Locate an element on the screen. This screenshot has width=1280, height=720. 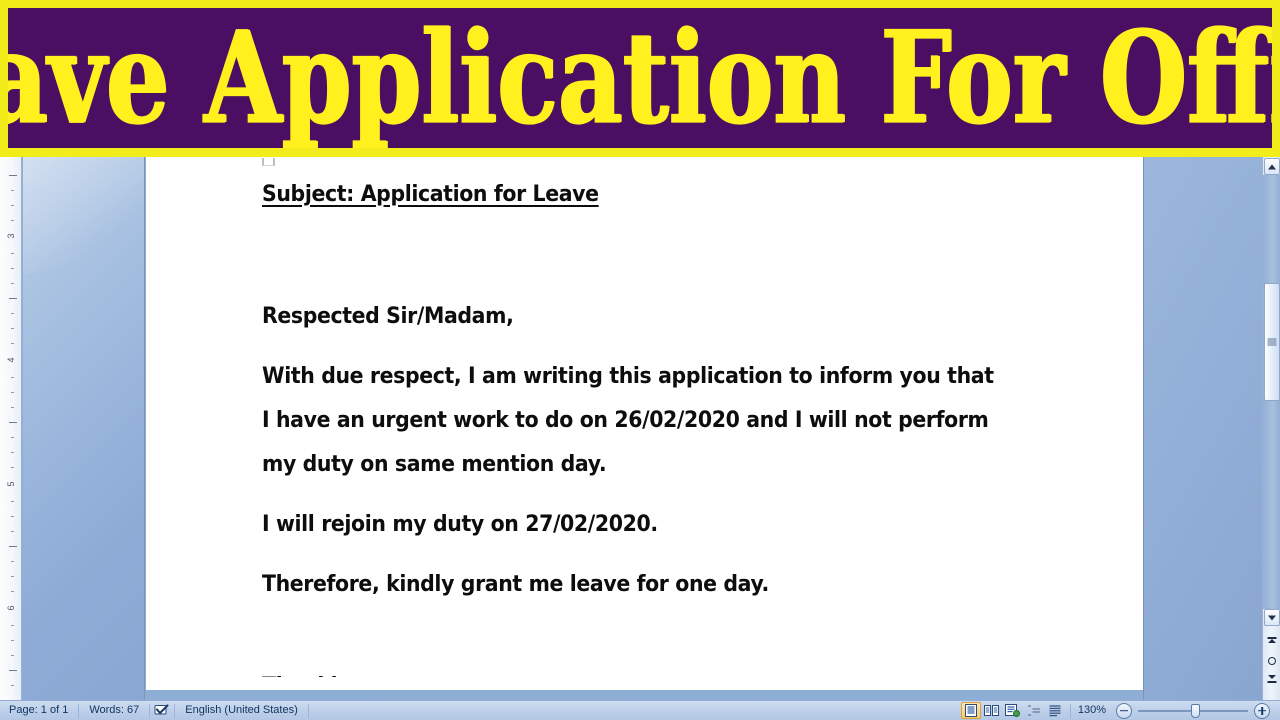
status-page-indicator: Page: 1 of 1 is located at coordinates (38, 710).